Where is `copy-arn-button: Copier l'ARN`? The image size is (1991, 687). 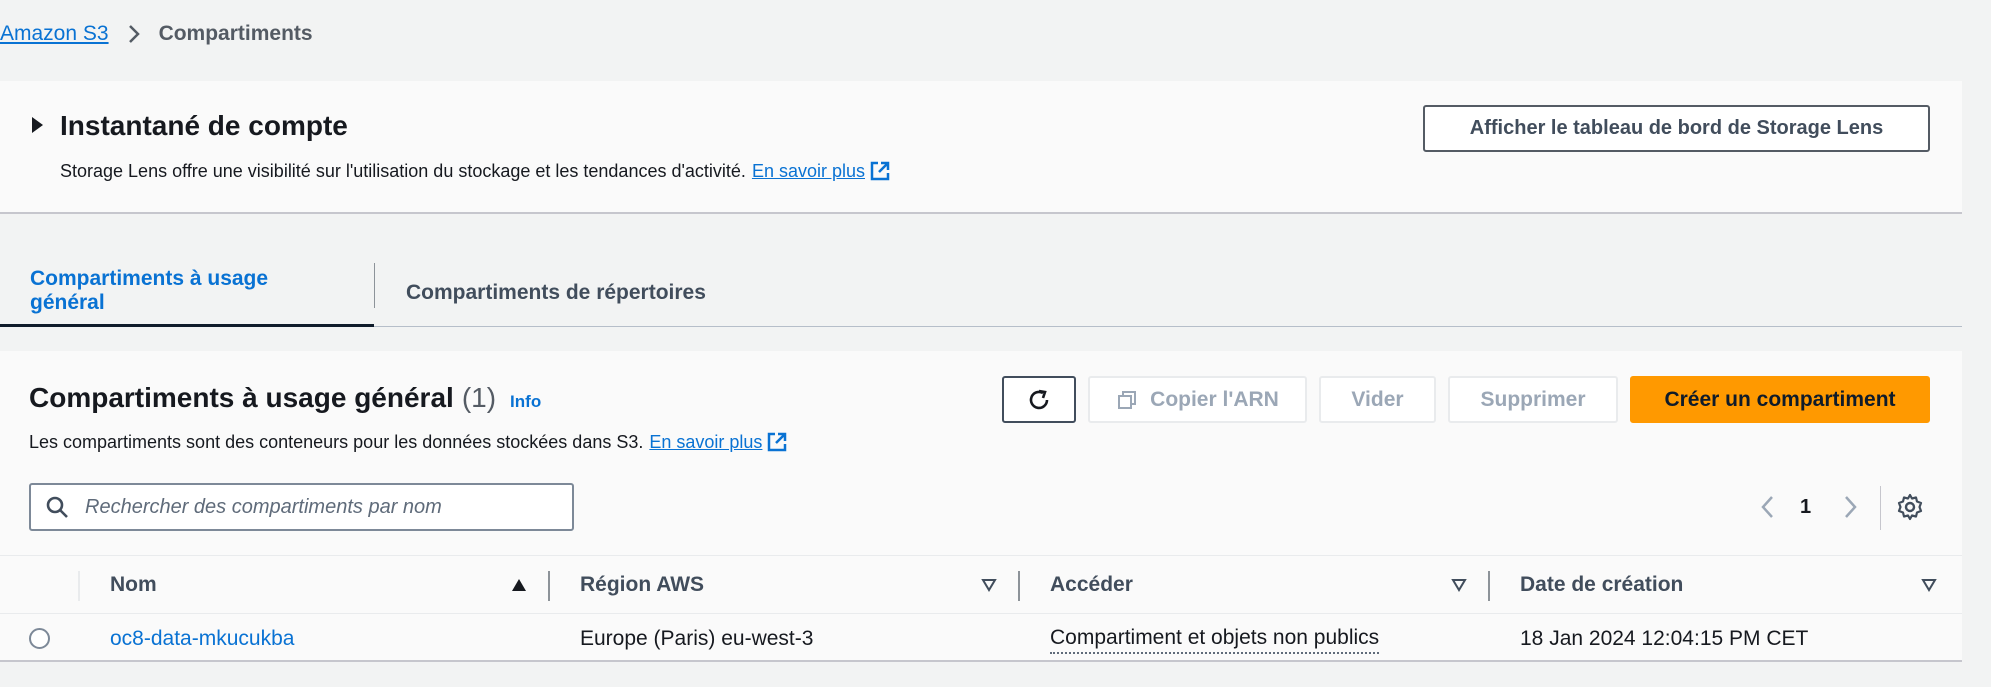
copy-arn-button: Copier l'ARN is located at coordinates (1197, 399).